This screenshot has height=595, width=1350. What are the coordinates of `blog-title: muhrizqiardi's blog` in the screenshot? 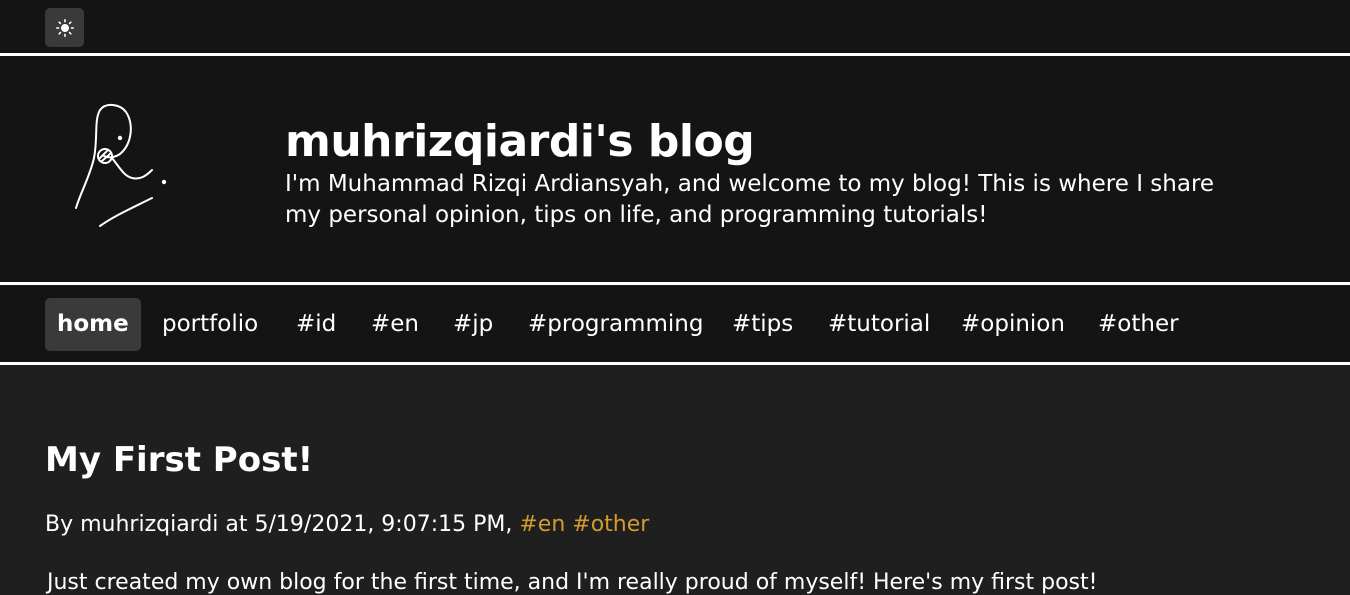 It's located at (520, 141).